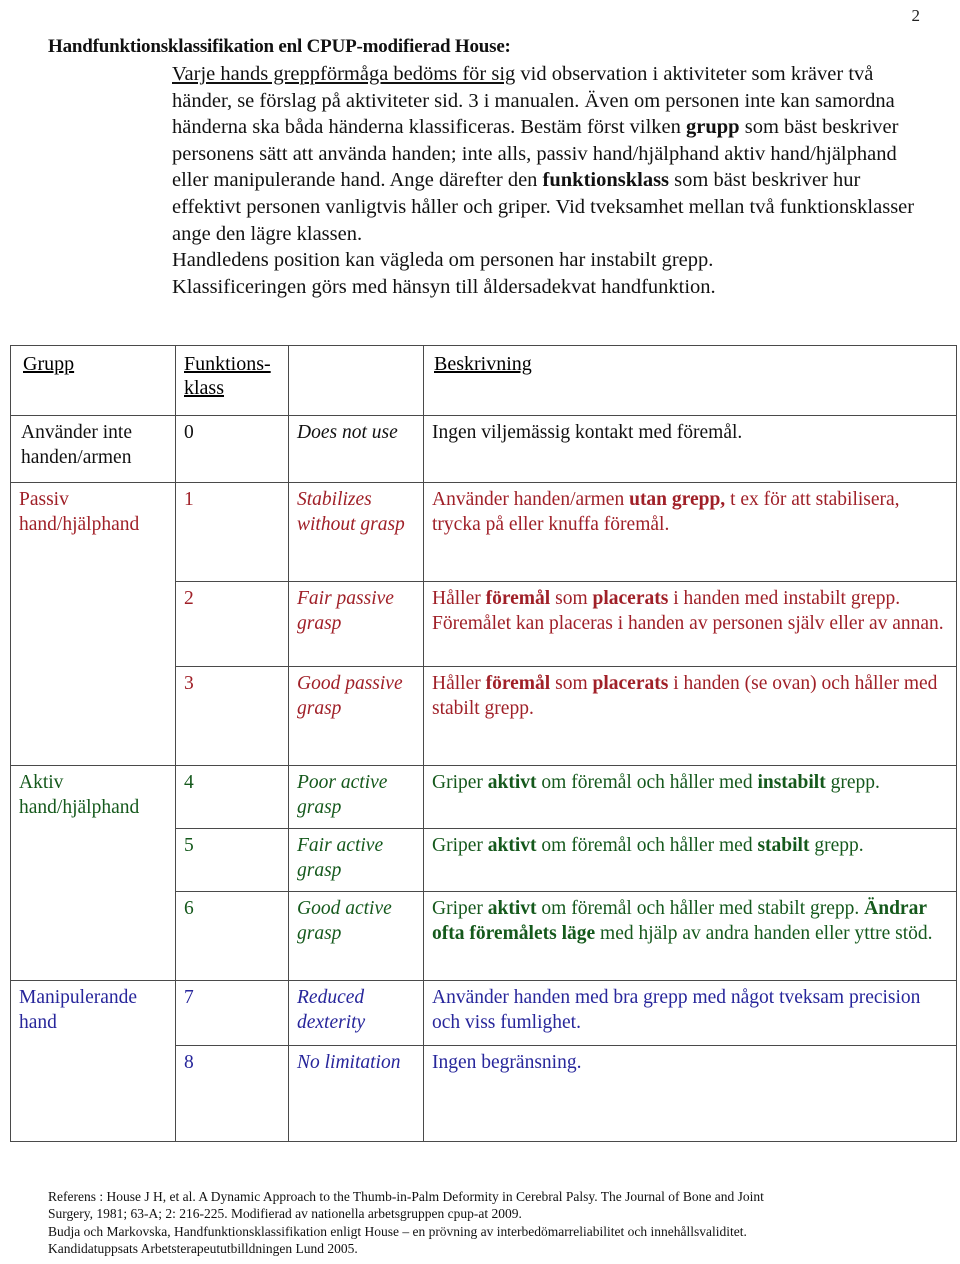 The image size is (960, 1264). Describe the element at coordinates (356, 860) in the screenshot. I see `english-term-5: Fair active grasp` at that location.